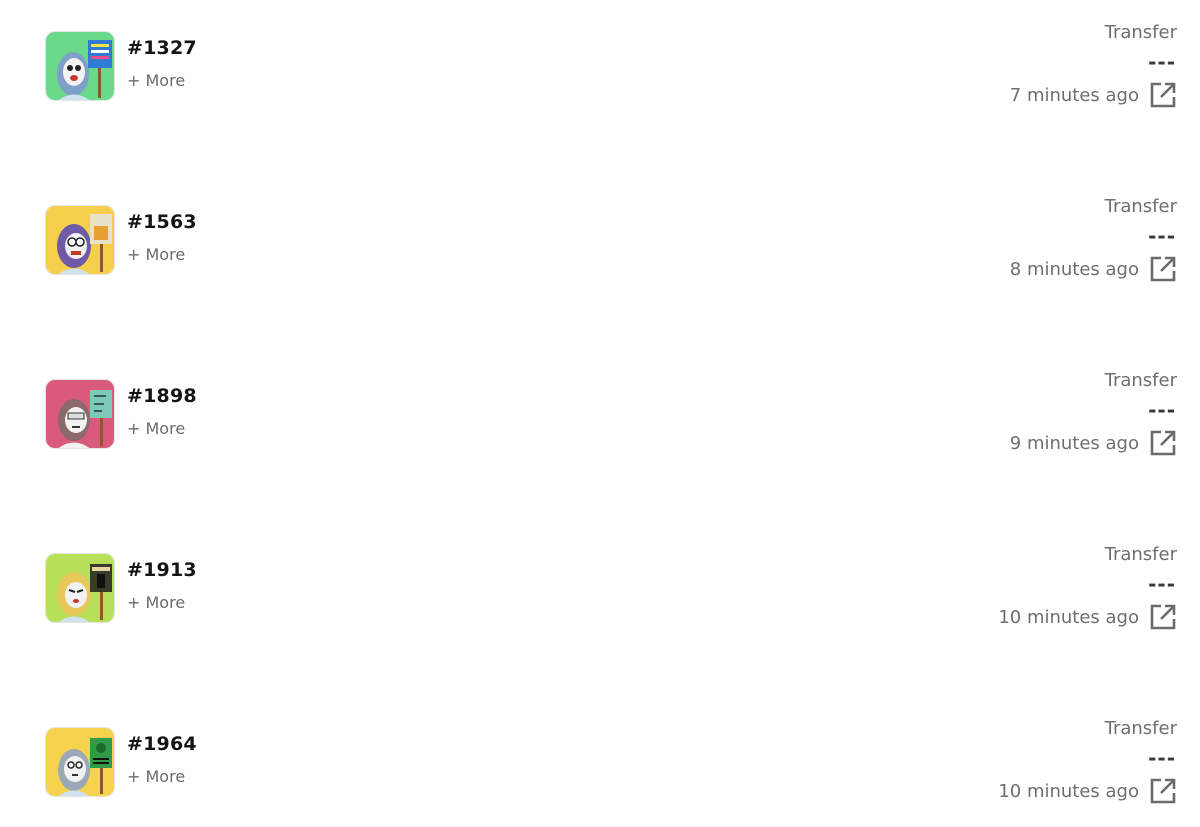 The width and height of the screenshot is (1200, 827). Describe the element at coordinates (162, 570) in the screenshot. I see `token-id: #1913` at that location.